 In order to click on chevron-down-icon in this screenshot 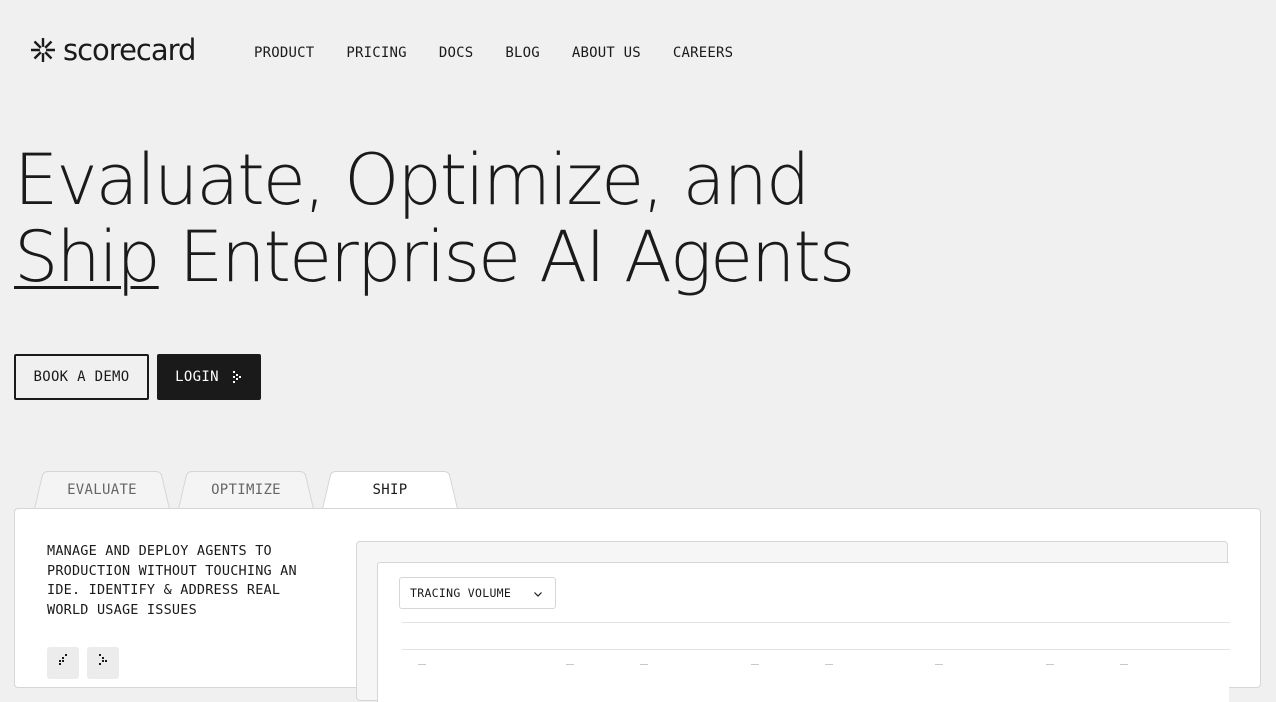, I will do `click(538, 594)`.